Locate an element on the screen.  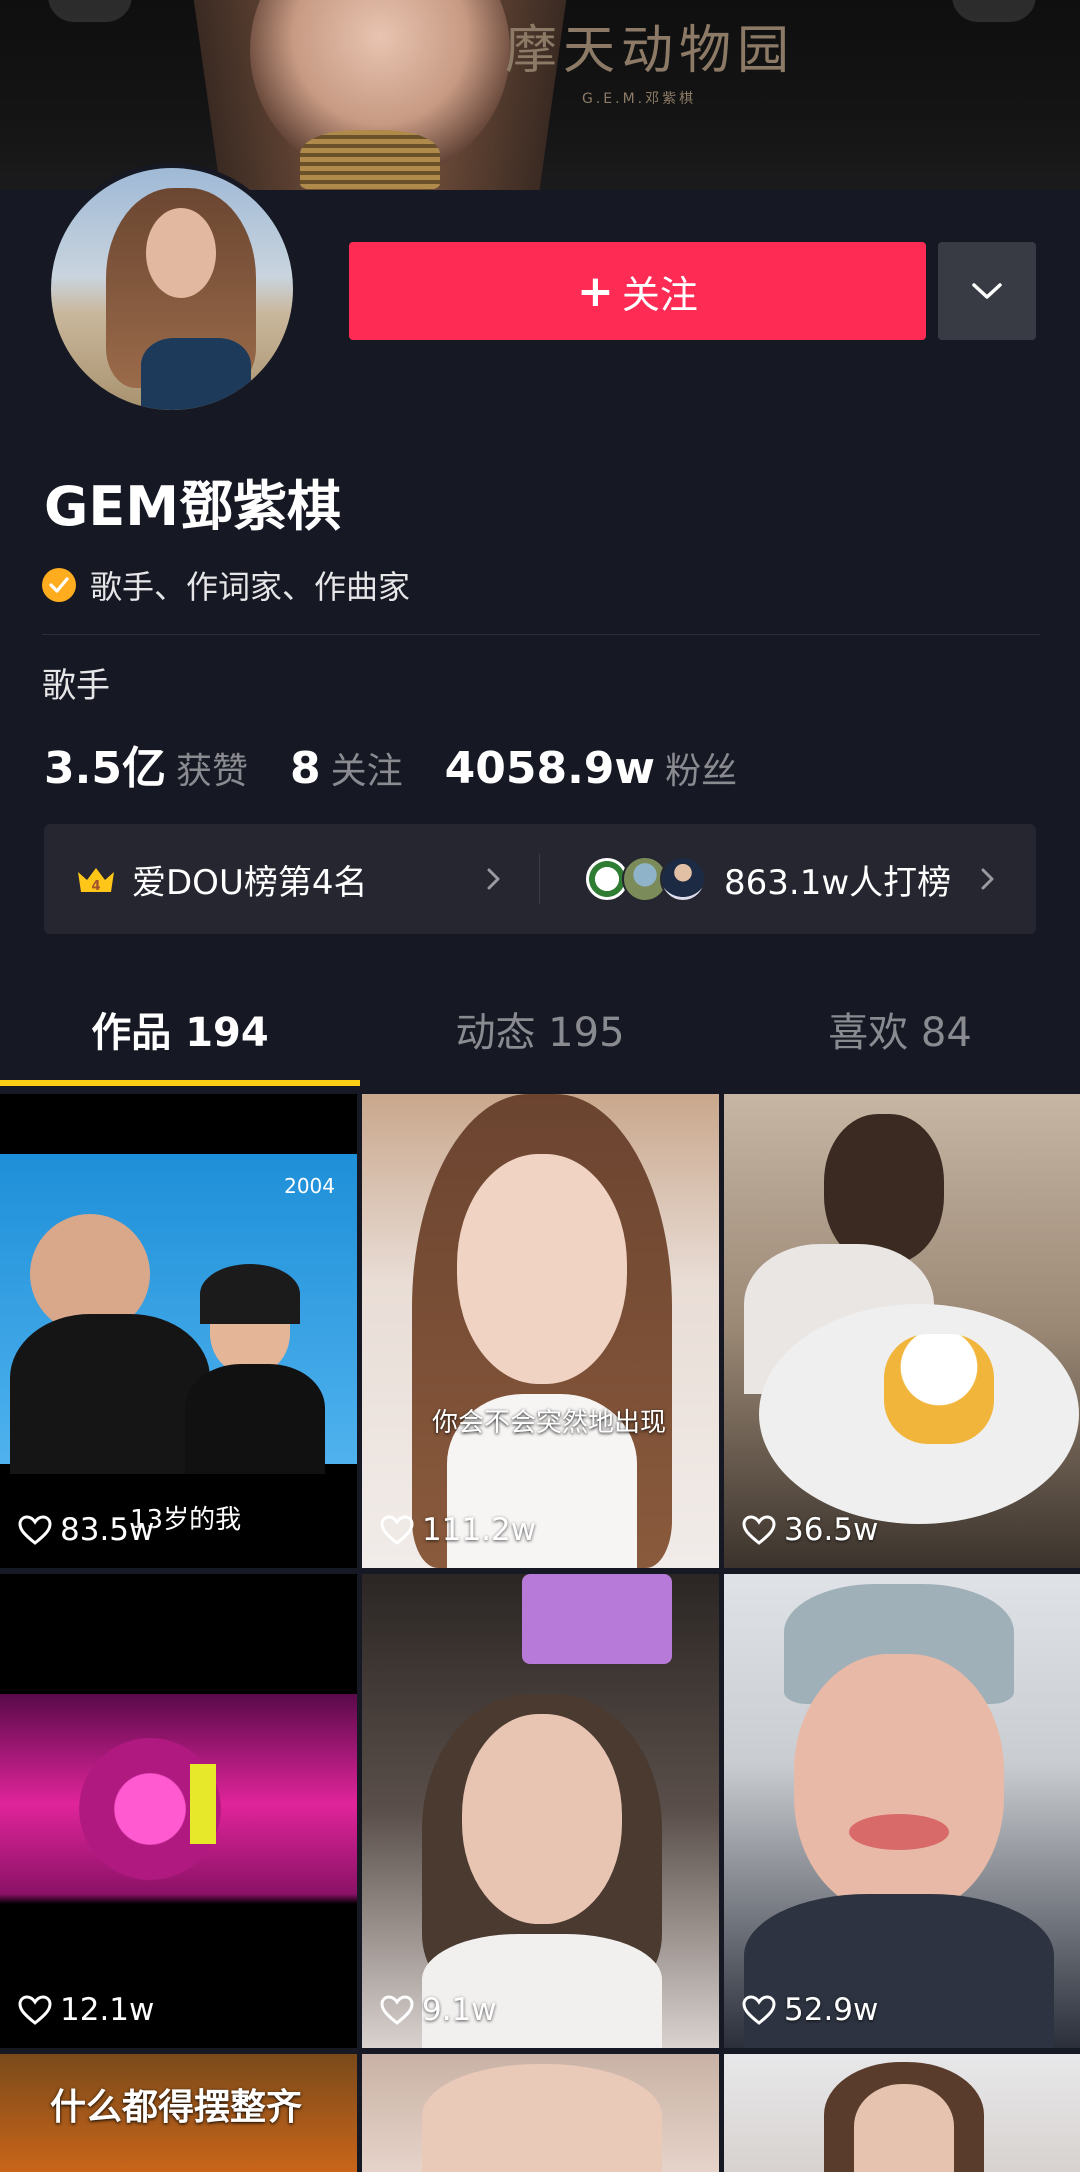
recommend-dropdown-button is located at coordinates (987, 291).